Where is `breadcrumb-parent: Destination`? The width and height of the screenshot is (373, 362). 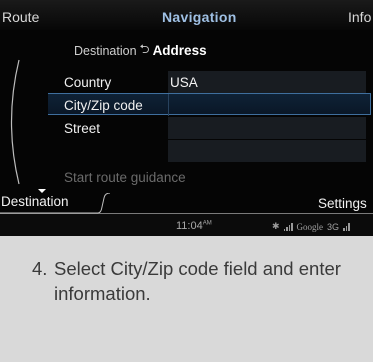
breadcrumb-parent: Destination is located at coordinates (105, 51).